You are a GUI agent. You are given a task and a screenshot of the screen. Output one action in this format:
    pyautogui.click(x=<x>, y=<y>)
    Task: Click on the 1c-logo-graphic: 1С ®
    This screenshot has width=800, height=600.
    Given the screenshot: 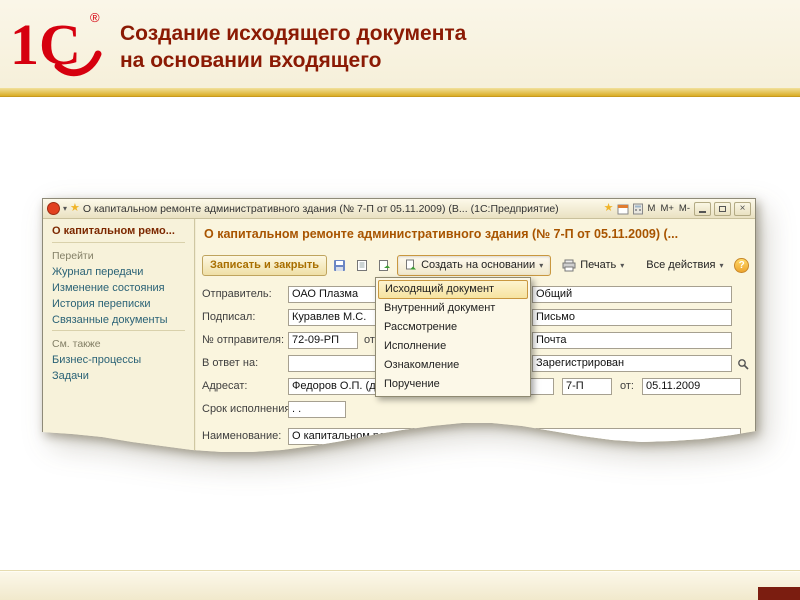 What is the action you would take?
    pyautogui.click(x=56, y=43)
    